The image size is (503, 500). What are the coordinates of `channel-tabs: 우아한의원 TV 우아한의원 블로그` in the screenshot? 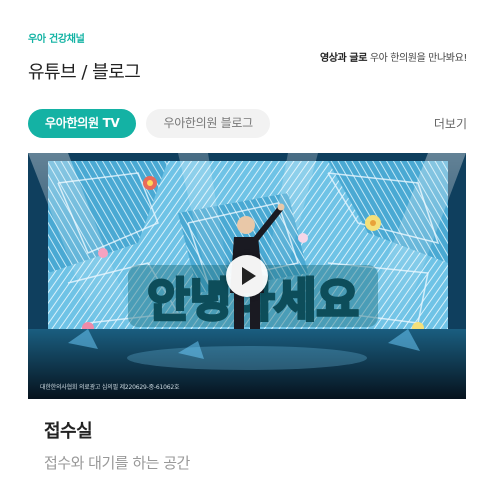 It's located at (149, 123).